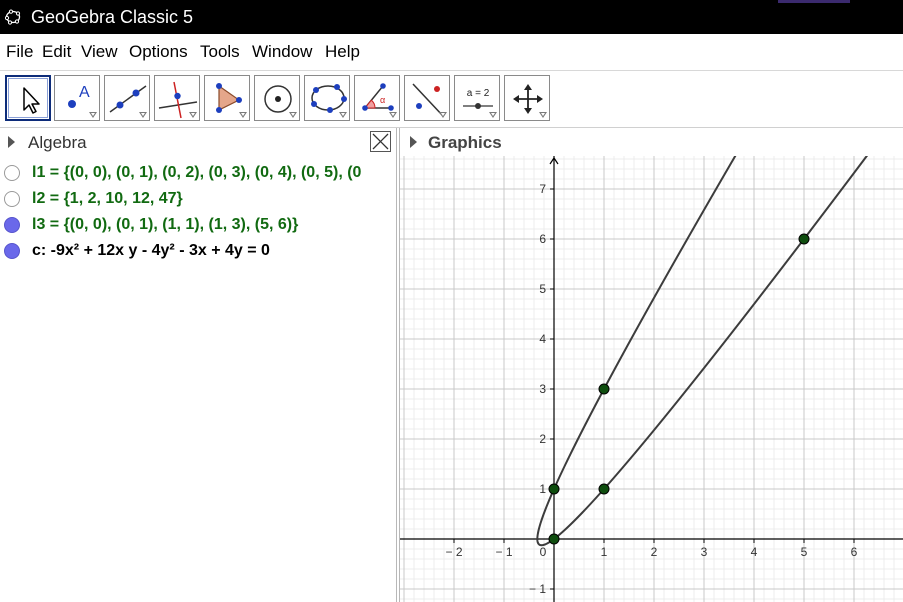 The height and width of the screenshot is (602, 903). I want to click on y-tick-label: 4, so click(542, 339).